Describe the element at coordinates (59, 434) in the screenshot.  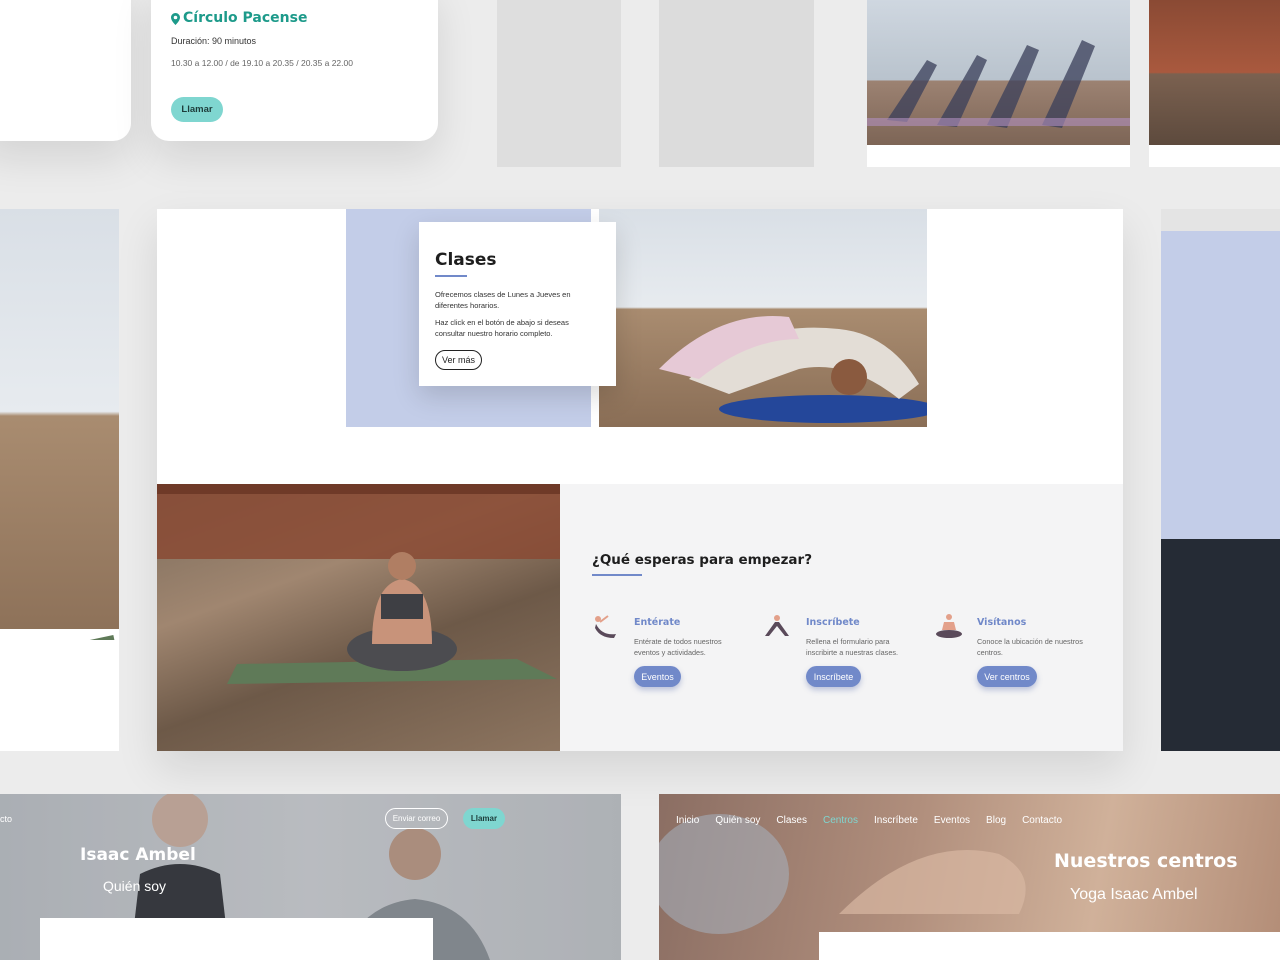
I see `left-tilted-photo` at that location.